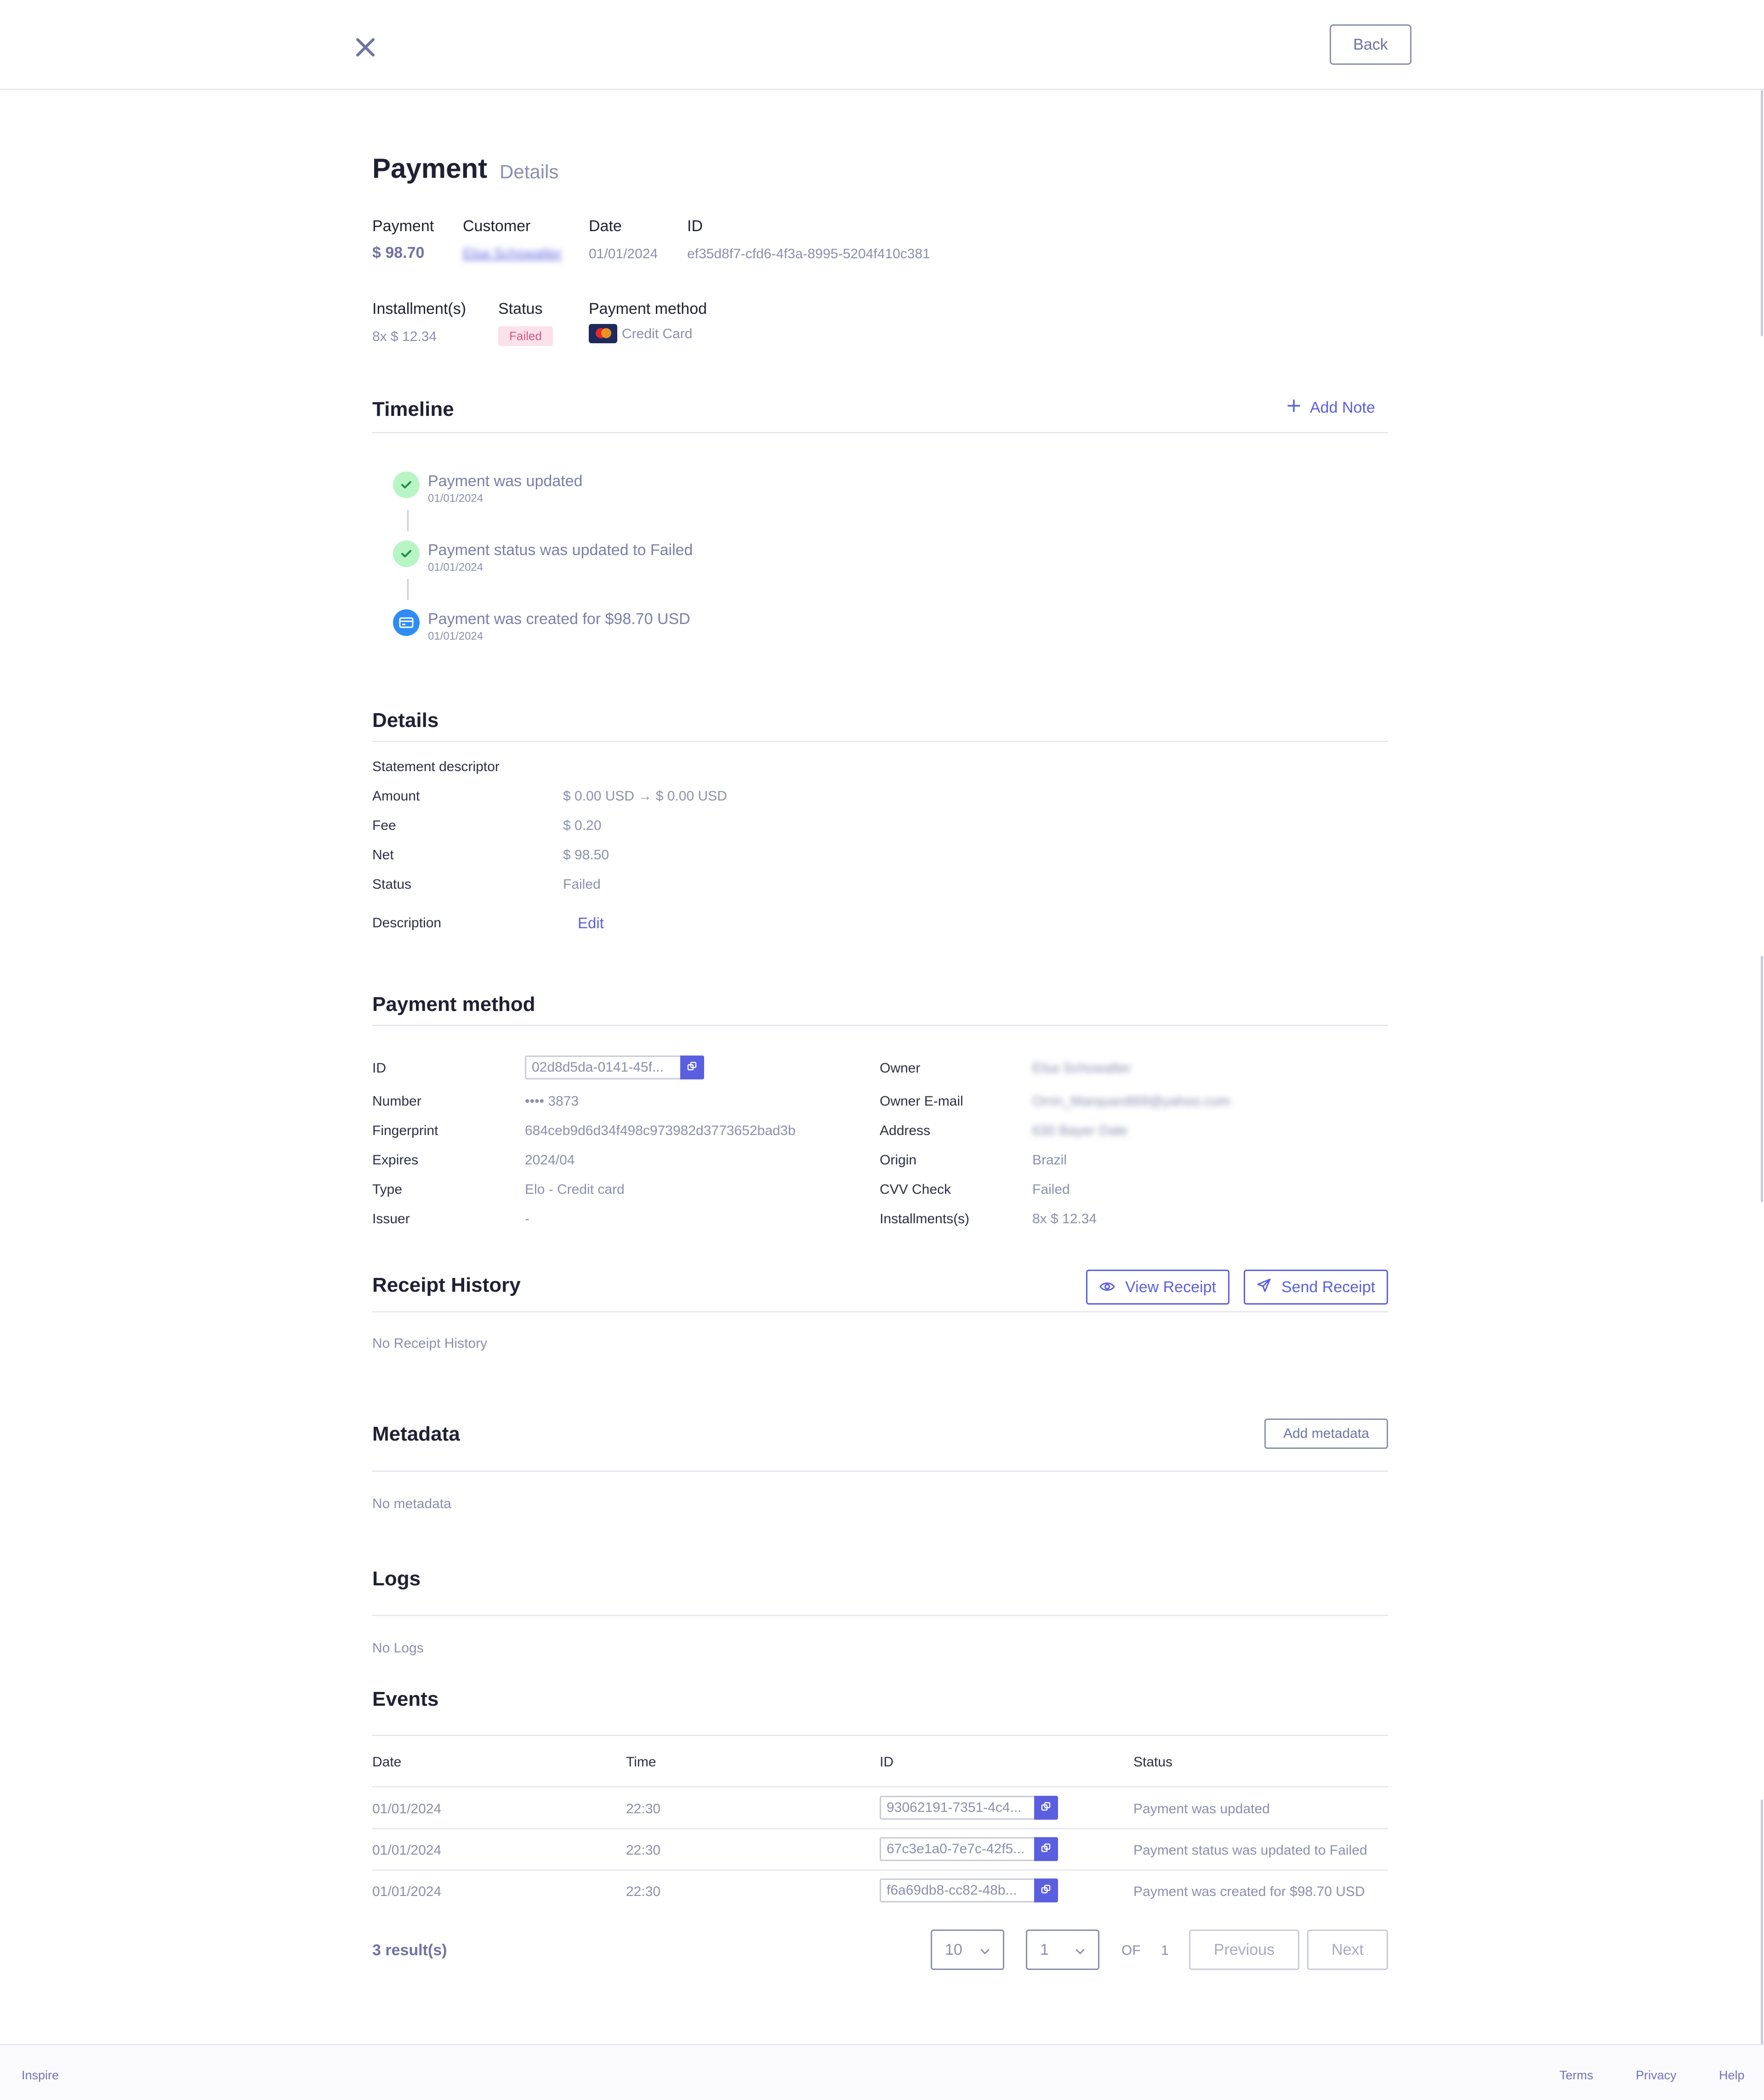  What do you see at coordinates (1732, 2075) in the screenshot?
I see `footer-help-link: Help` at bounding box center [1732, 2075].